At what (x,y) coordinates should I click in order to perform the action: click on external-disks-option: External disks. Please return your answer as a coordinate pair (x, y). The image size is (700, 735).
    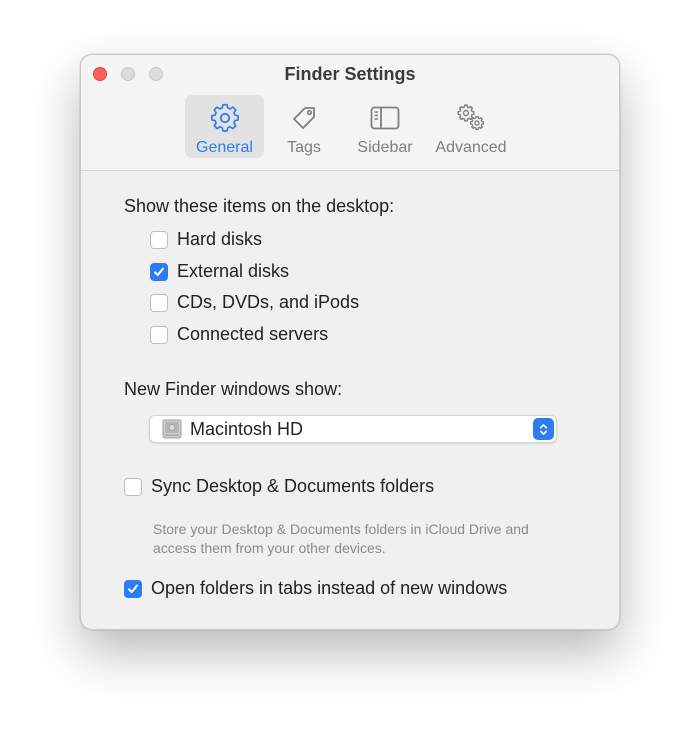
    Looking at the image, I should click on (219, 271).